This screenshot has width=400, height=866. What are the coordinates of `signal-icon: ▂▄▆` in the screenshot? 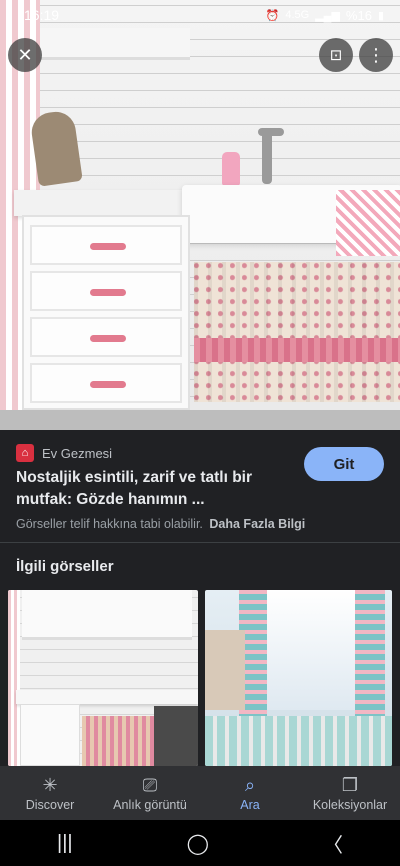 It's located at (327, 15).